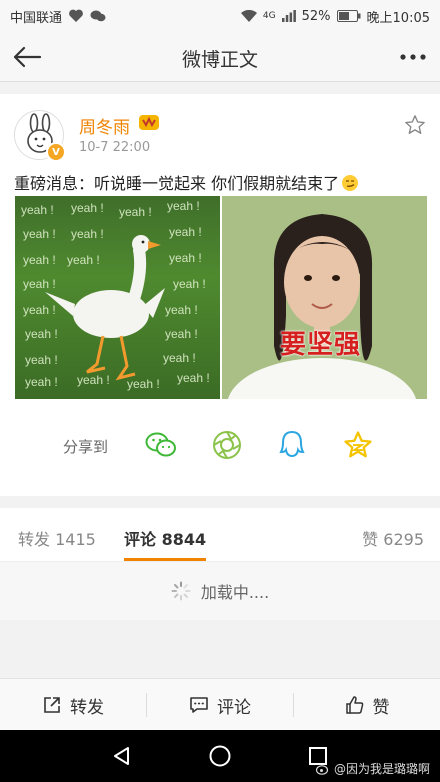 The width and height of the screenshot is (440, 782). What do you see at coordinates (415, 124) in the screenshot?
I see `star-outline-icon` at bounding box center [415, 124].